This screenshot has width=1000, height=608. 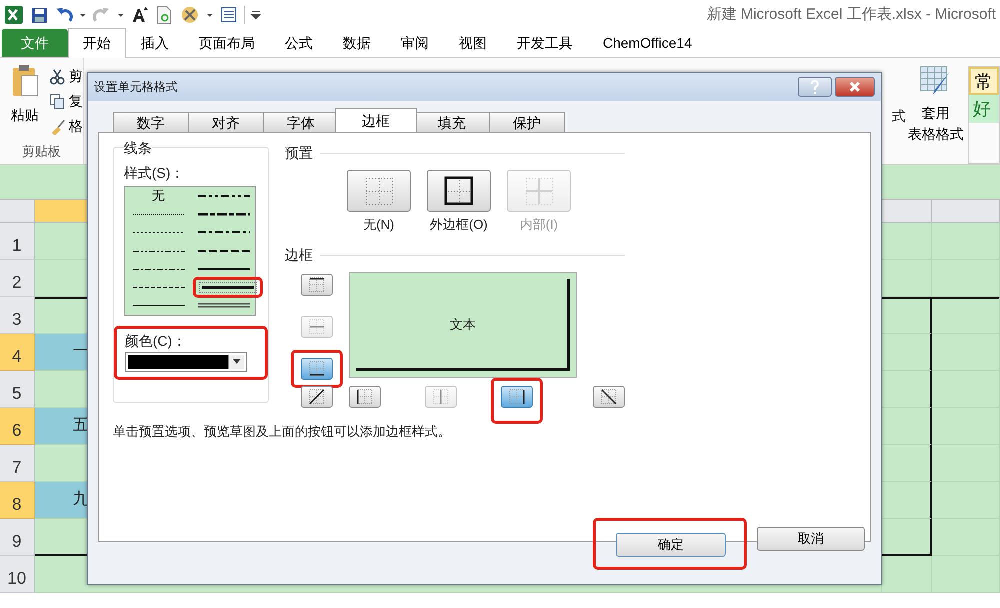 What do you see at coordinates (357, 43) in the screenshot?
I see `ribbon-tab: 数据` at bounding box center [357, 43].